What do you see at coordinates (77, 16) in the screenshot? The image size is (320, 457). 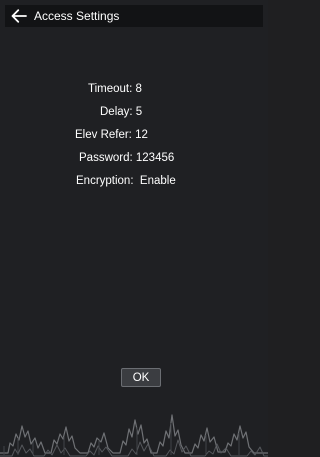 I see `page-title: Access Settings` at bounding box center [77, 16].